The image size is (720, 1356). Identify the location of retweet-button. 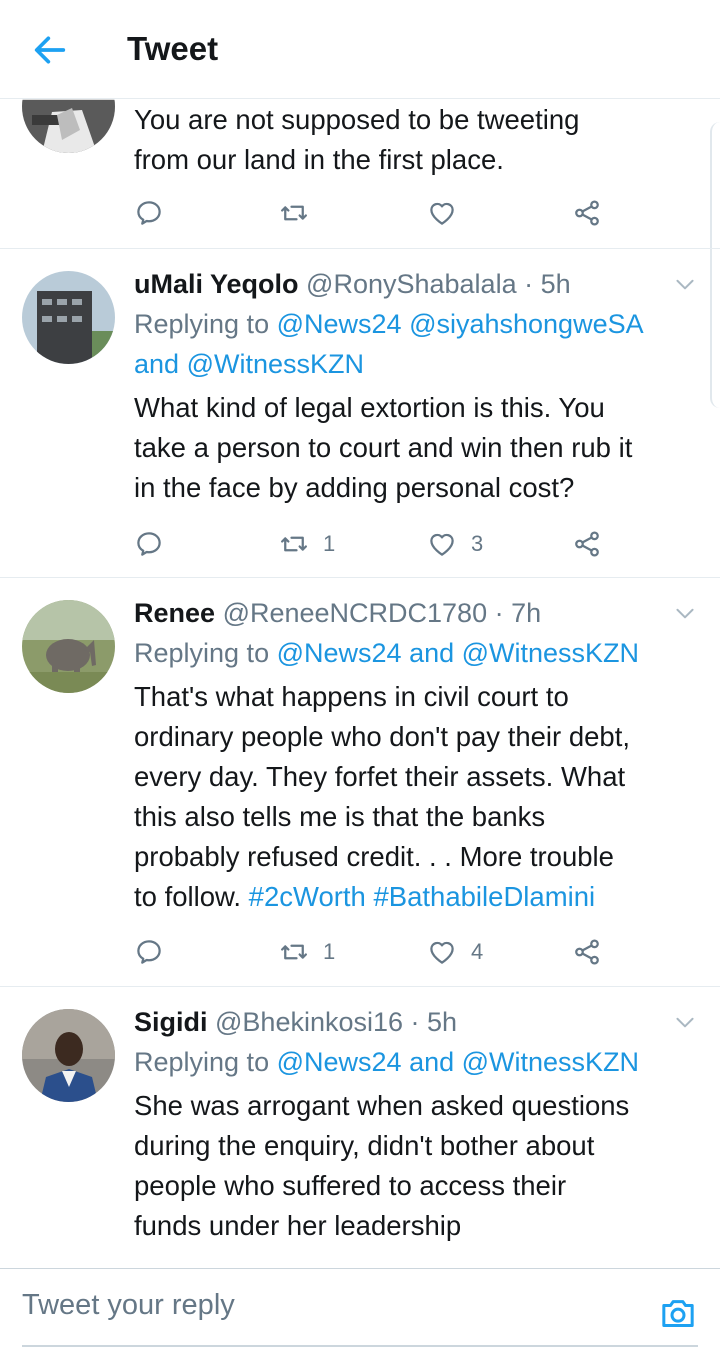
(294, 213).